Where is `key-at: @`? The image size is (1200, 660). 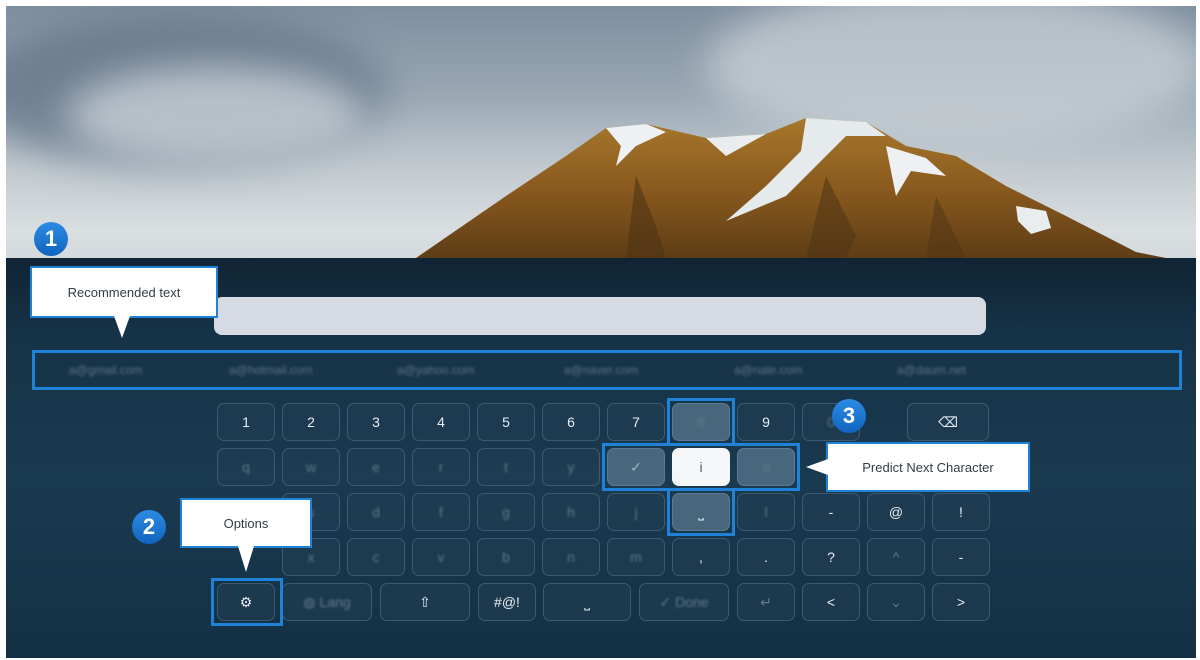 key-at: @ is located at coordinates (896, 512).